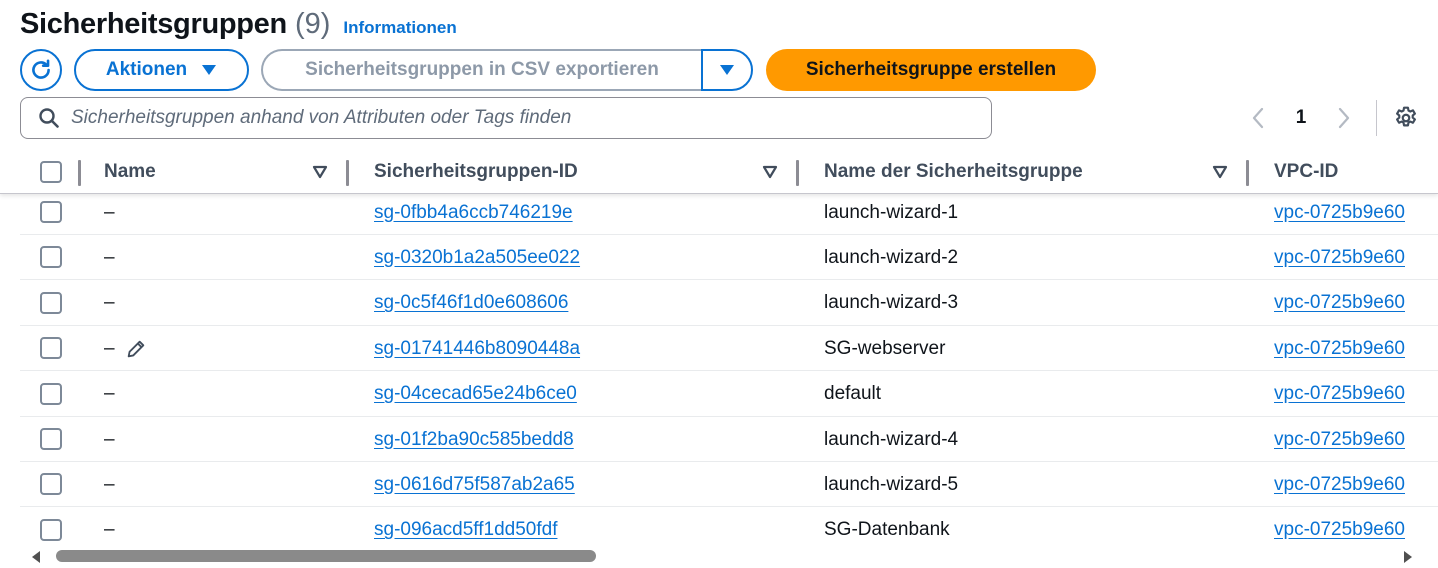  What do you see at coordinates (136, 349) in the screenshot?
I see `edit-pencil-icon` at bounding box center [136, 349].